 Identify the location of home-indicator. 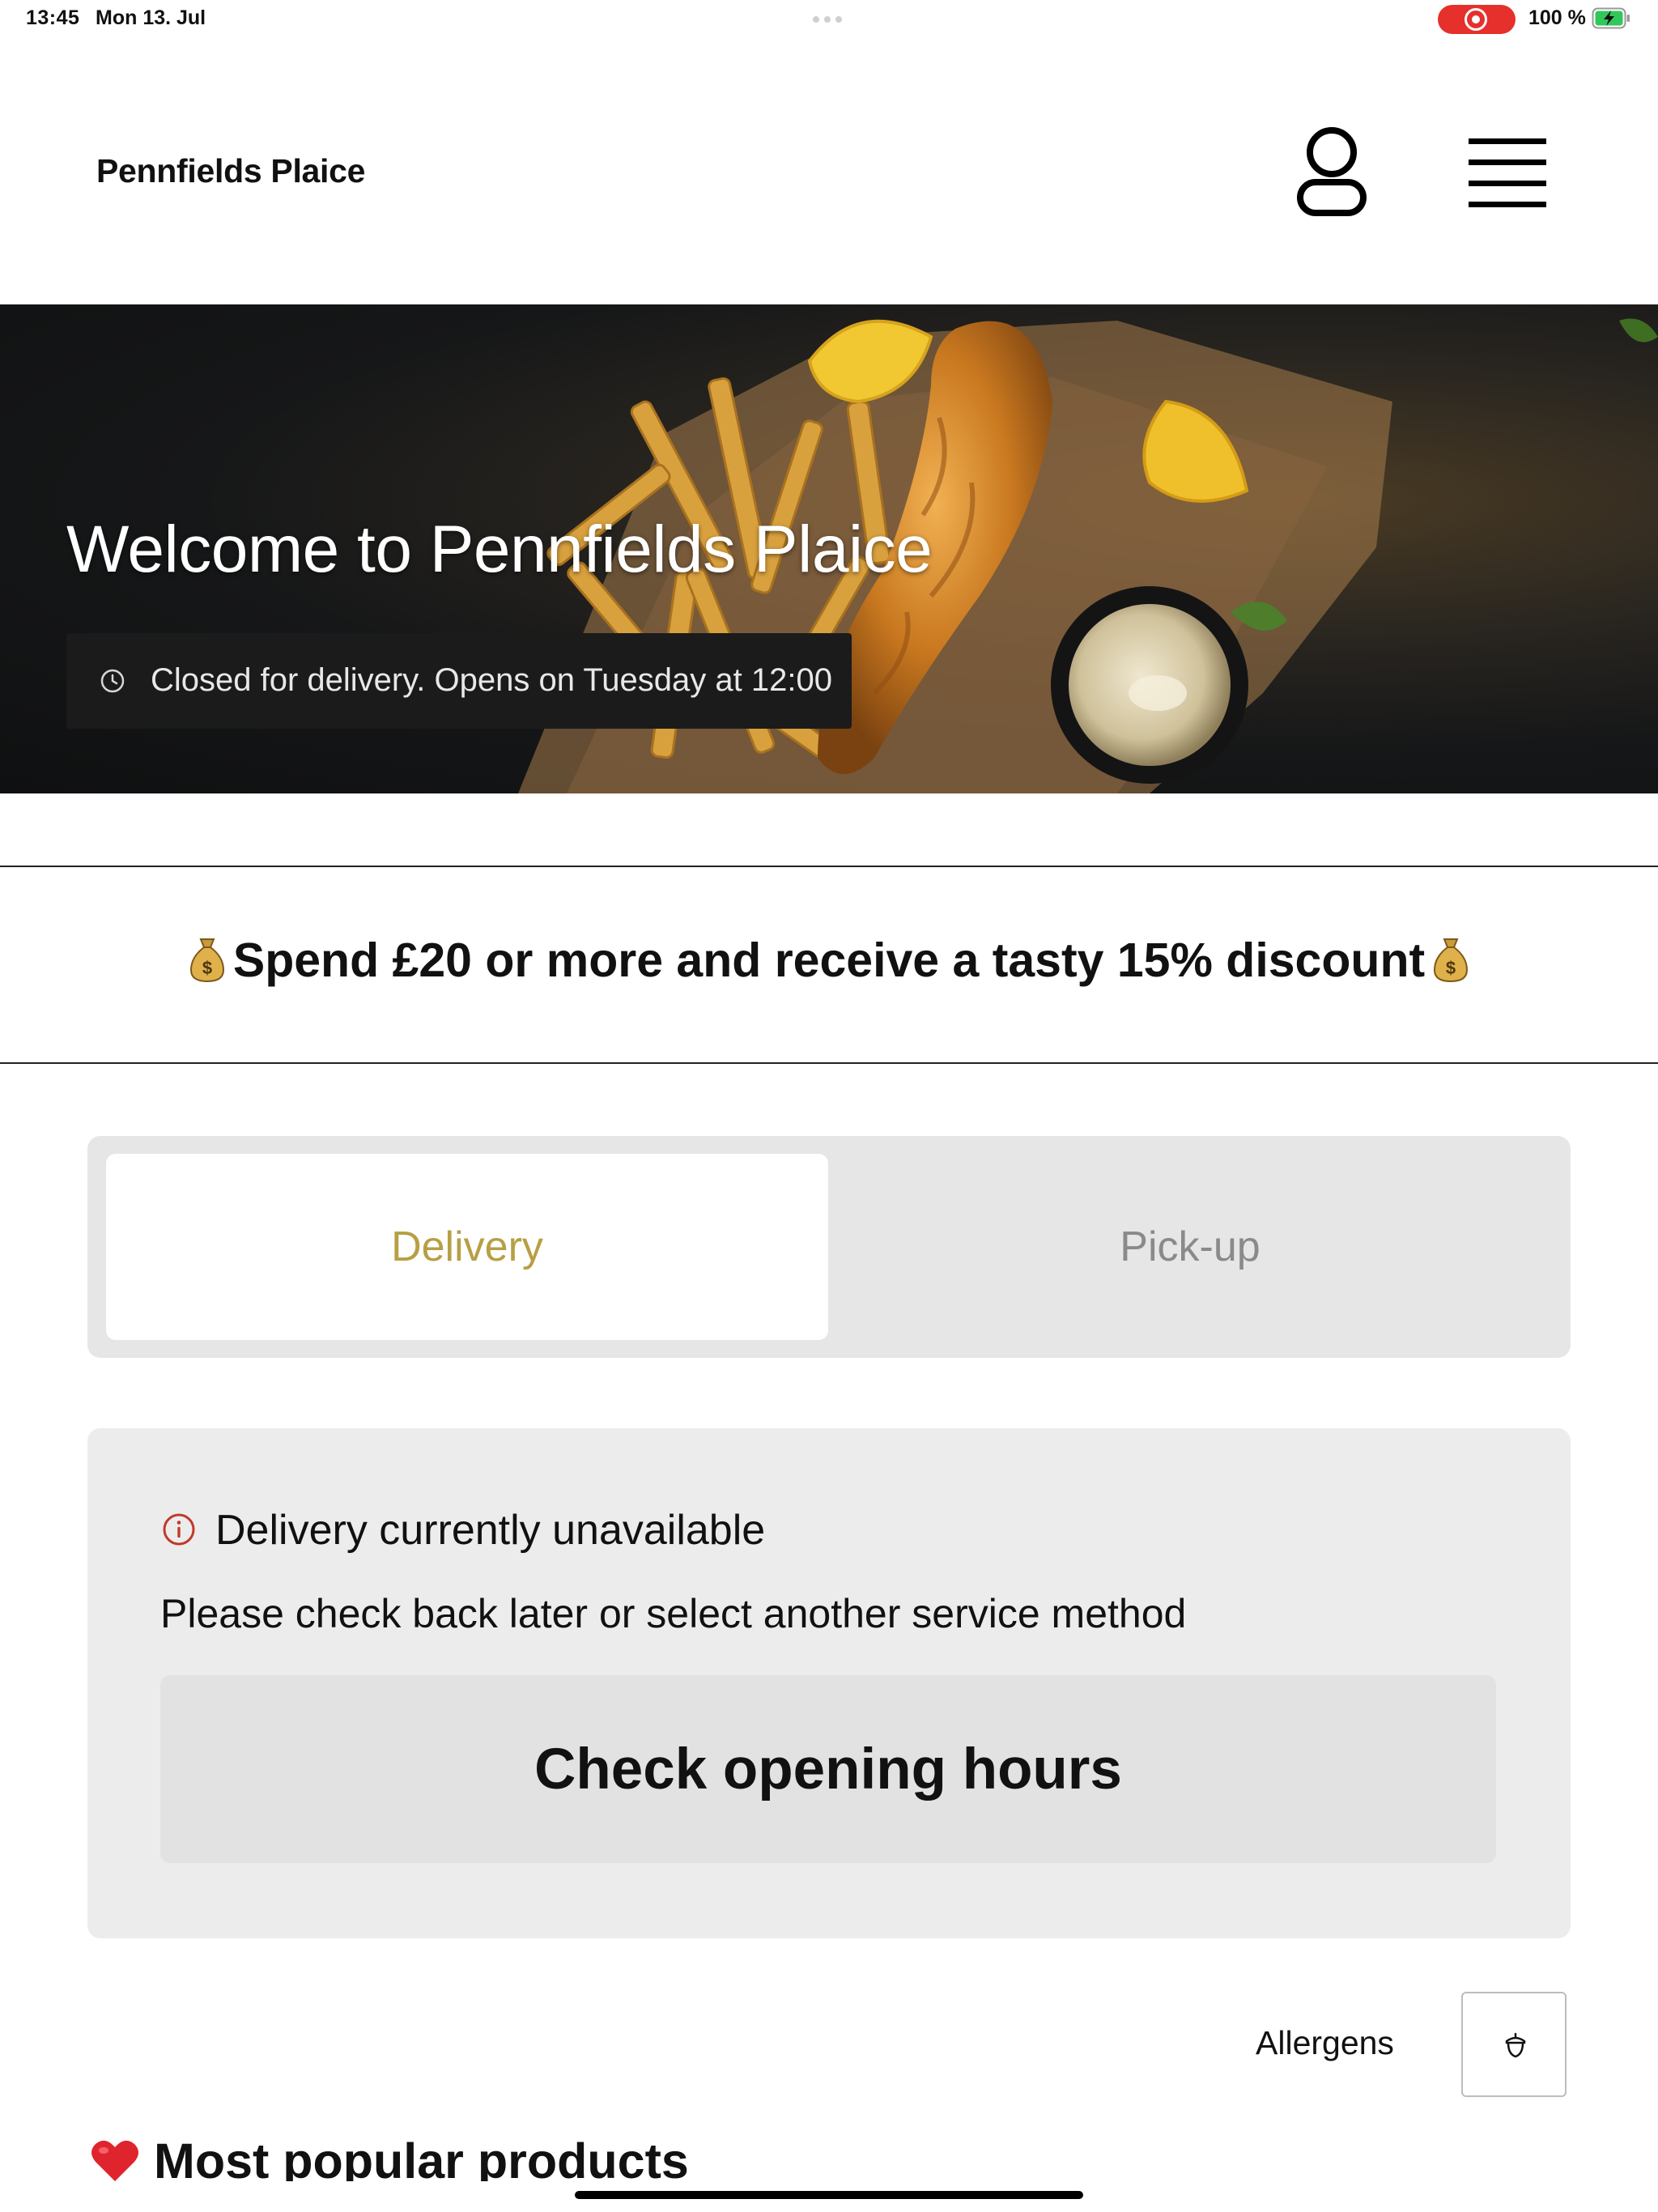
(829, 2195).